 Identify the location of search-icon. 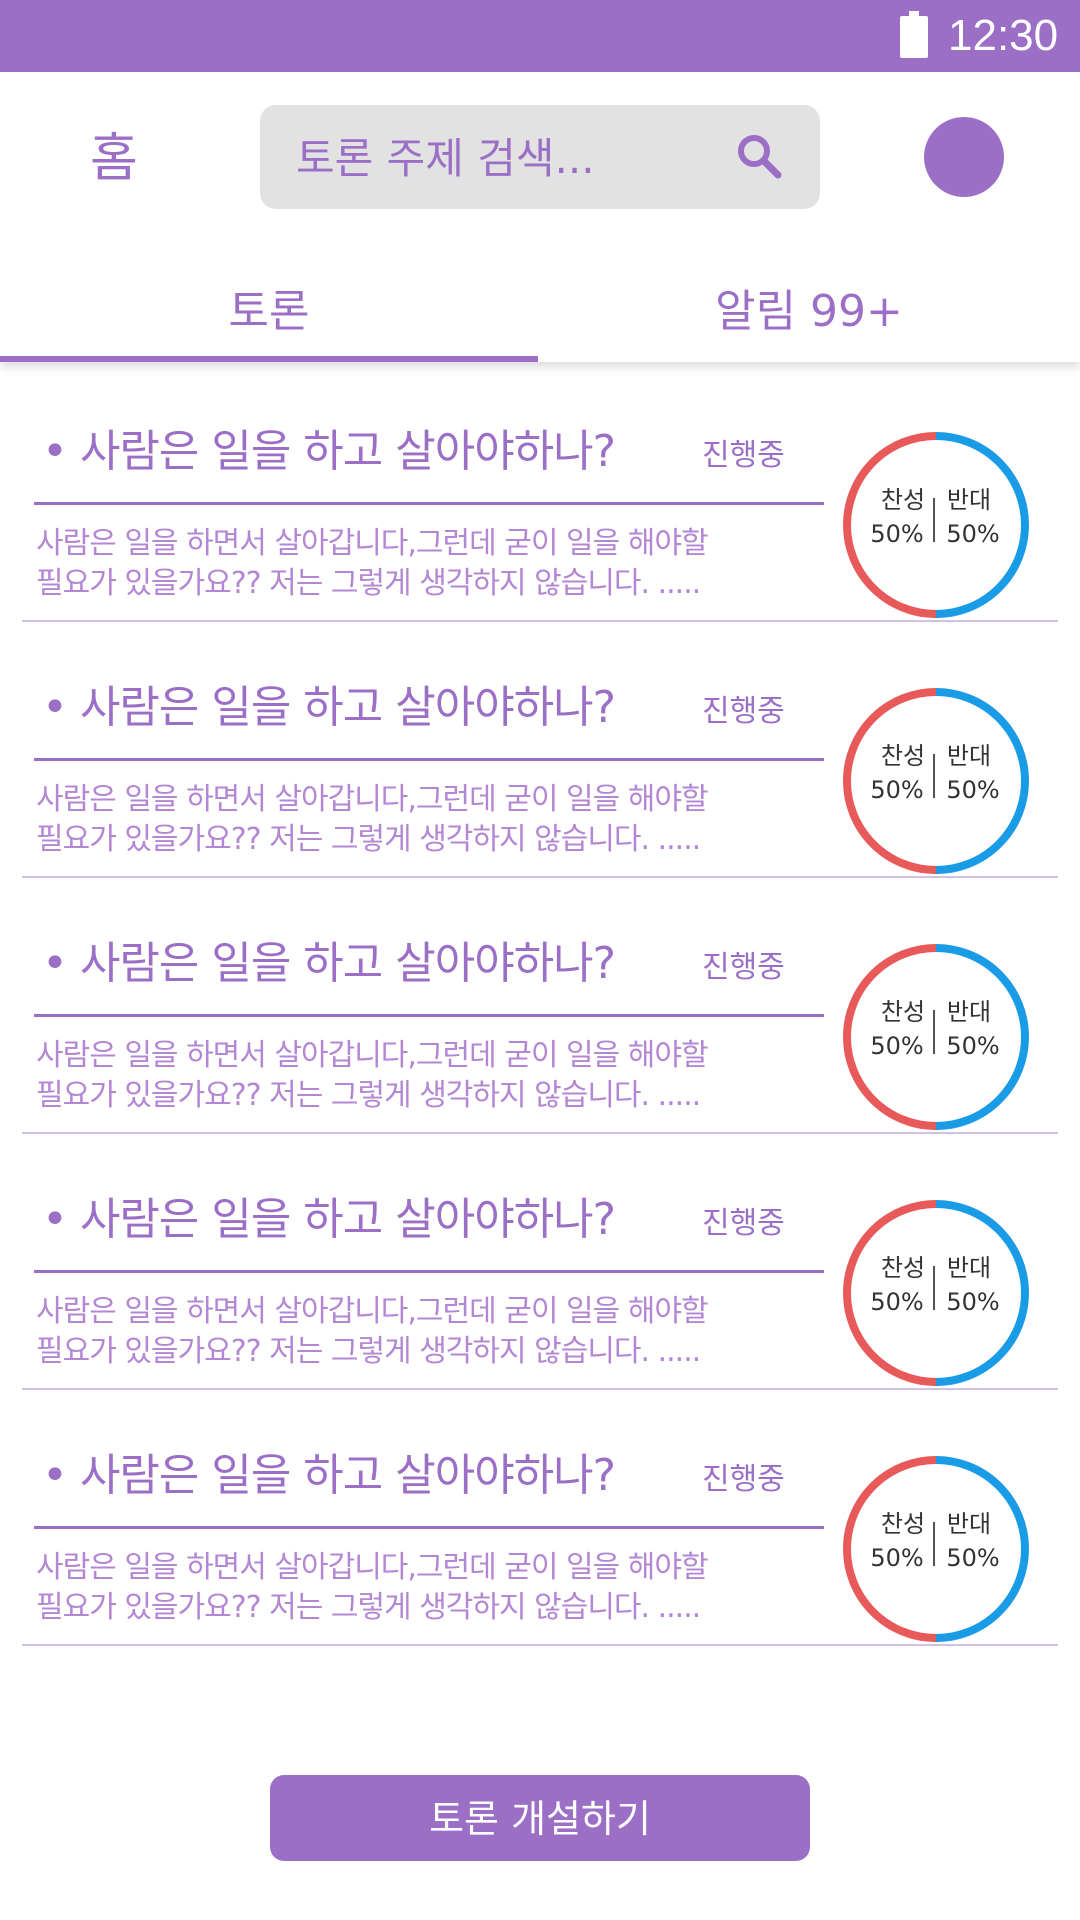
(759, 156).